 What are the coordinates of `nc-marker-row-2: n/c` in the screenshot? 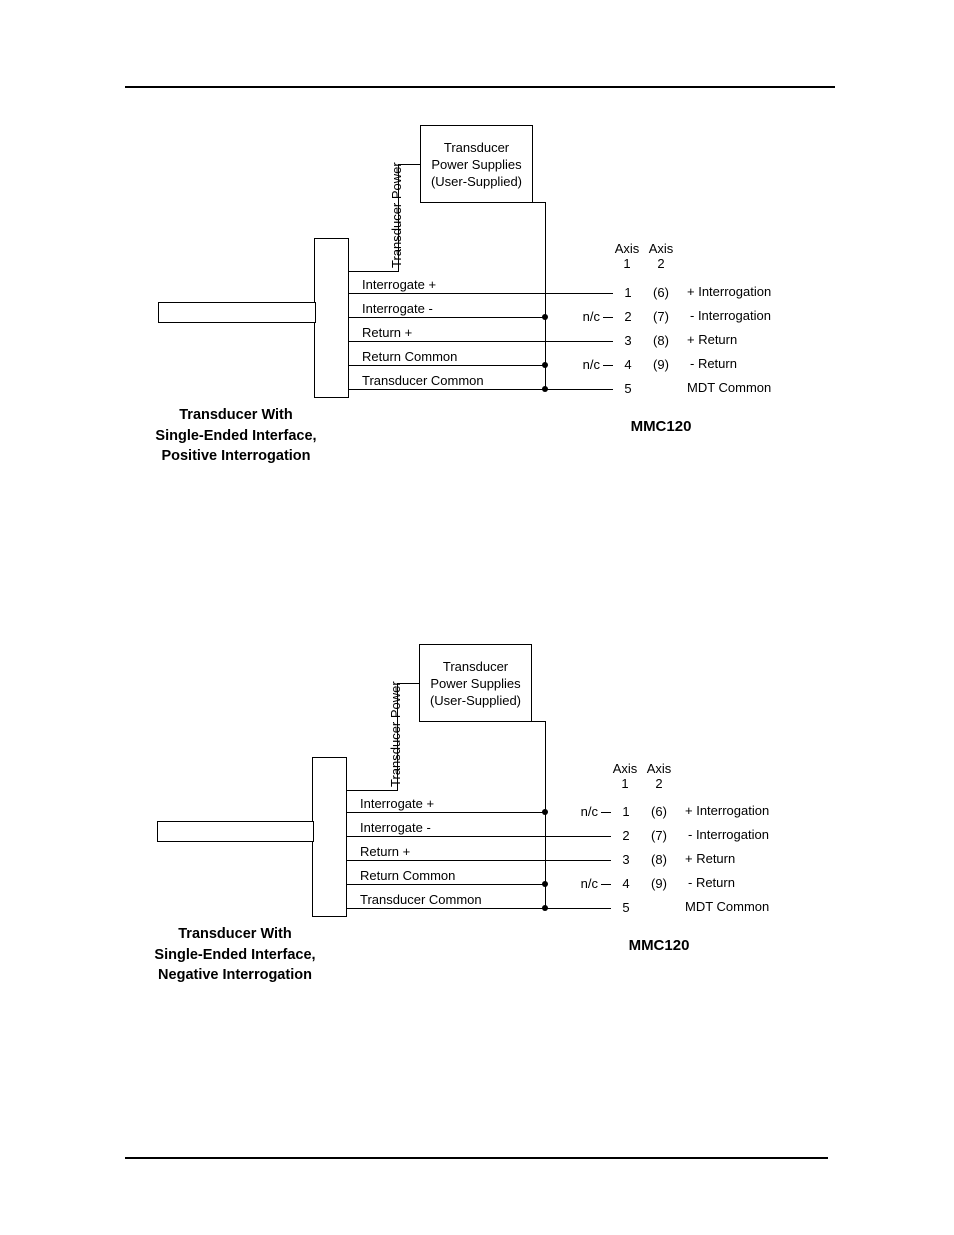 It's located at (591, 316).